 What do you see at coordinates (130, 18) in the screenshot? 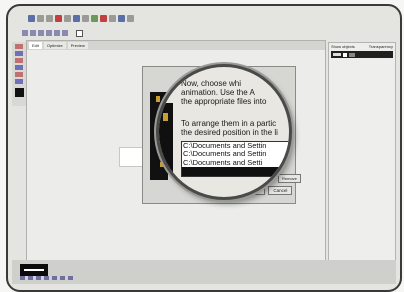
I see `tween-icon` at bounding box center [130, 18].